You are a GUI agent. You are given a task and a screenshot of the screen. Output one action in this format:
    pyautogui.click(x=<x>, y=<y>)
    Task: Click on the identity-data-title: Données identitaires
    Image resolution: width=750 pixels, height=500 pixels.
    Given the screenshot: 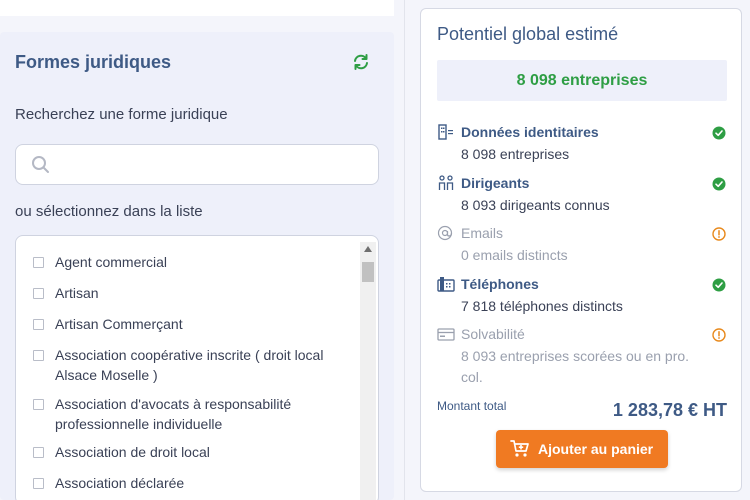 What is the action you would take?
    pyautogui.click(x=530, y=132)
    